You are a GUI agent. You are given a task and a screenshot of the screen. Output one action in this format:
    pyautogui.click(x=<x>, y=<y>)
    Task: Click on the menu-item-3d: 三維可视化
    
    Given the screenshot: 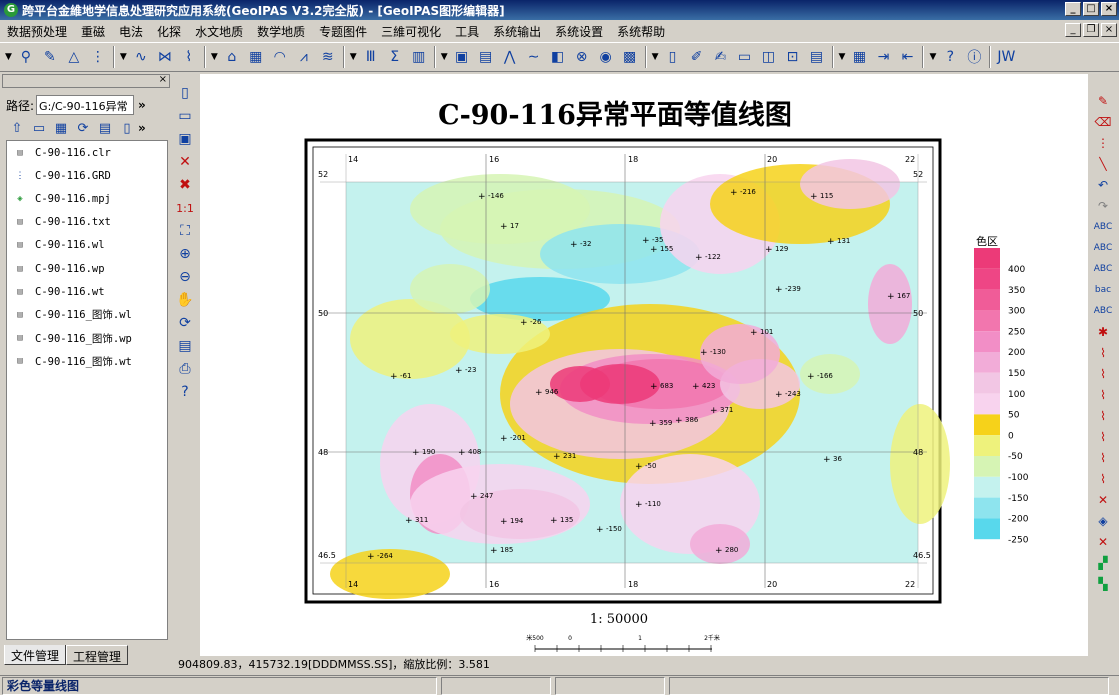 What is the action you would take?
    pyautogui.click(x=411, y=31)
    